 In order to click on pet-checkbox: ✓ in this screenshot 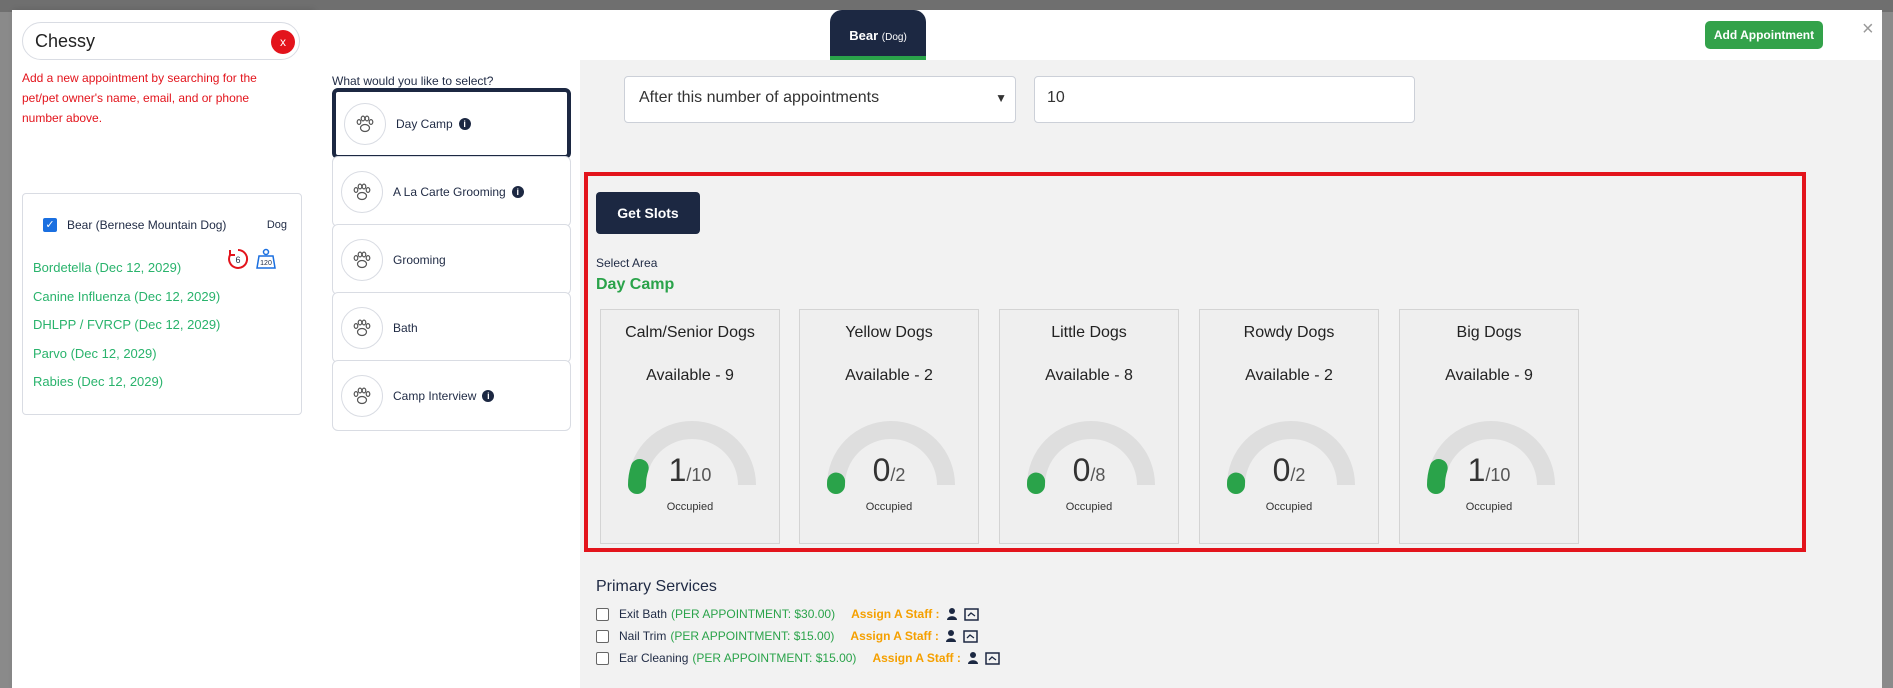, I will do `click(50, 225)`.